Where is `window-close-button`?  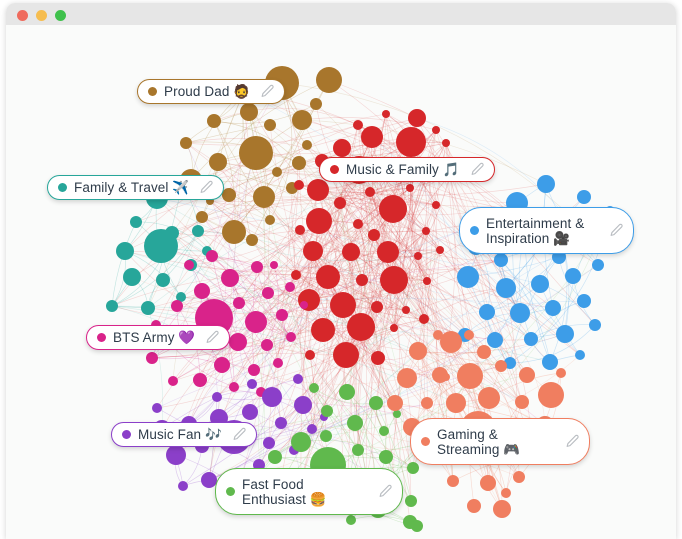 window-close-button is located at coordinates (22, 15).